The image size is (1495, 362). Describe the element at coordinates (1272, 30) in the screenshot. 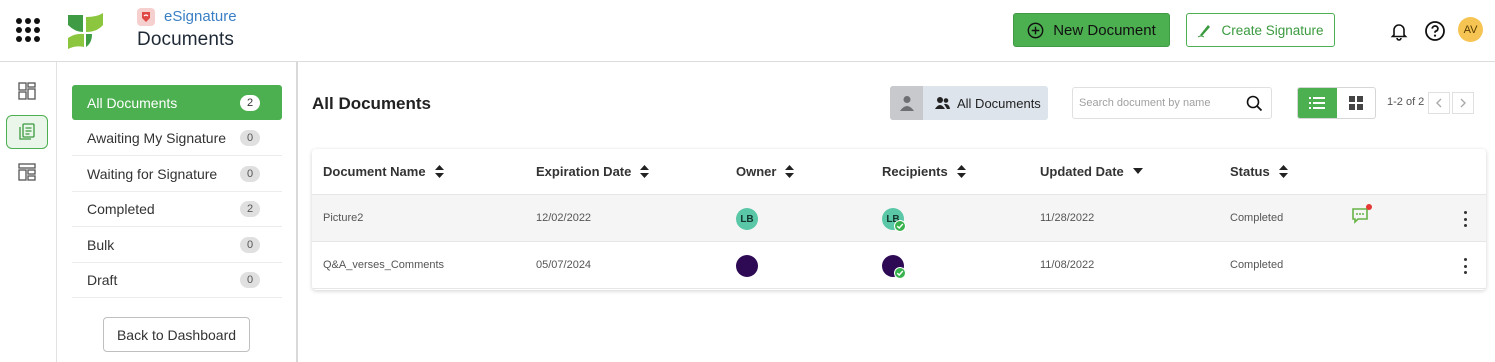

I see `create-signature-label: Create Signature` at that location.